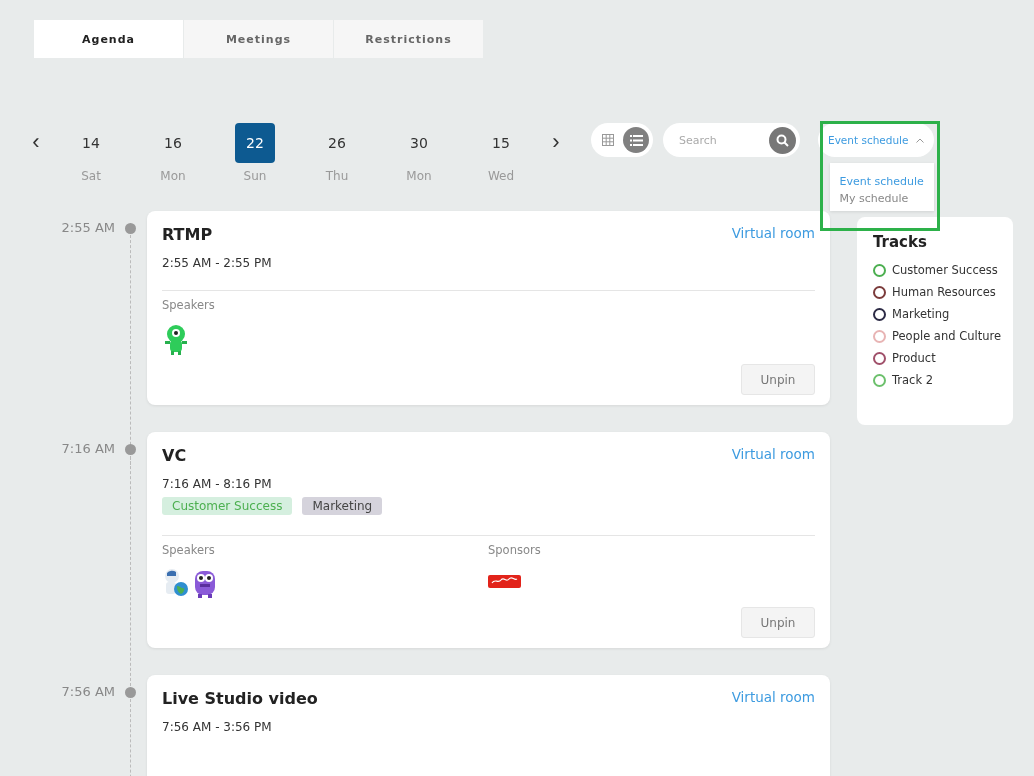  I want to click on astronaut-globe-icon, so click(176, 583).